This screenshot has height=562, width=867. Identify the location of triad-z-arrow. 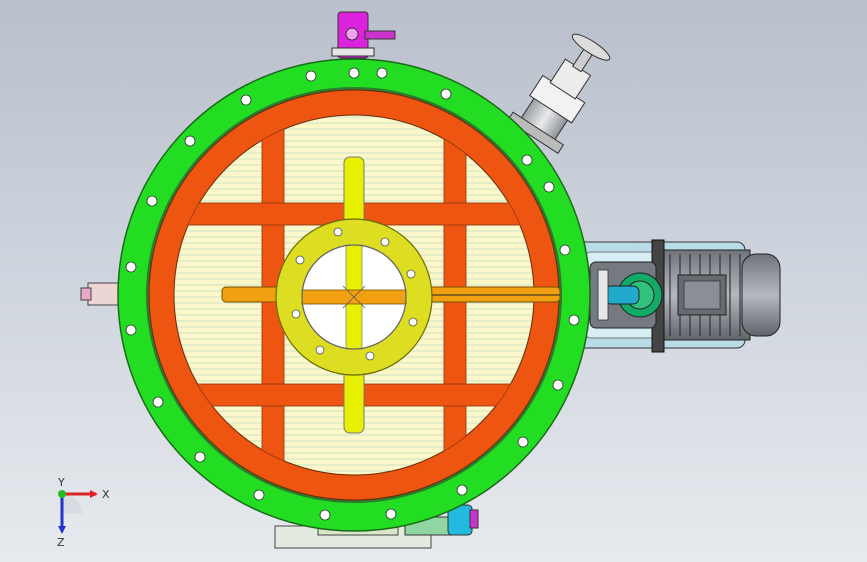
(62, 530).